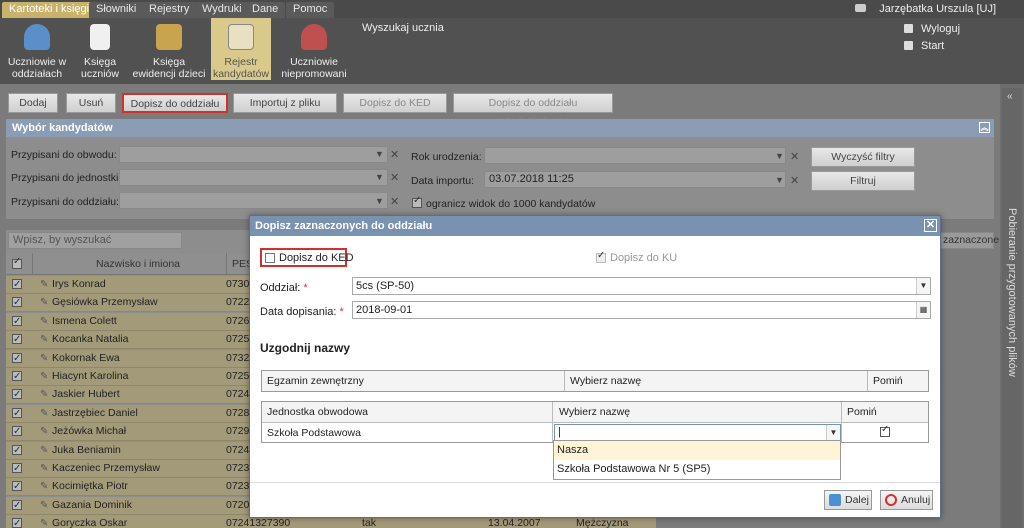 Image resolution: width=1024 pixels, height=528 pixels. I want to click on clear-filters-button: Wyczyść filtry, so click(863, 157).